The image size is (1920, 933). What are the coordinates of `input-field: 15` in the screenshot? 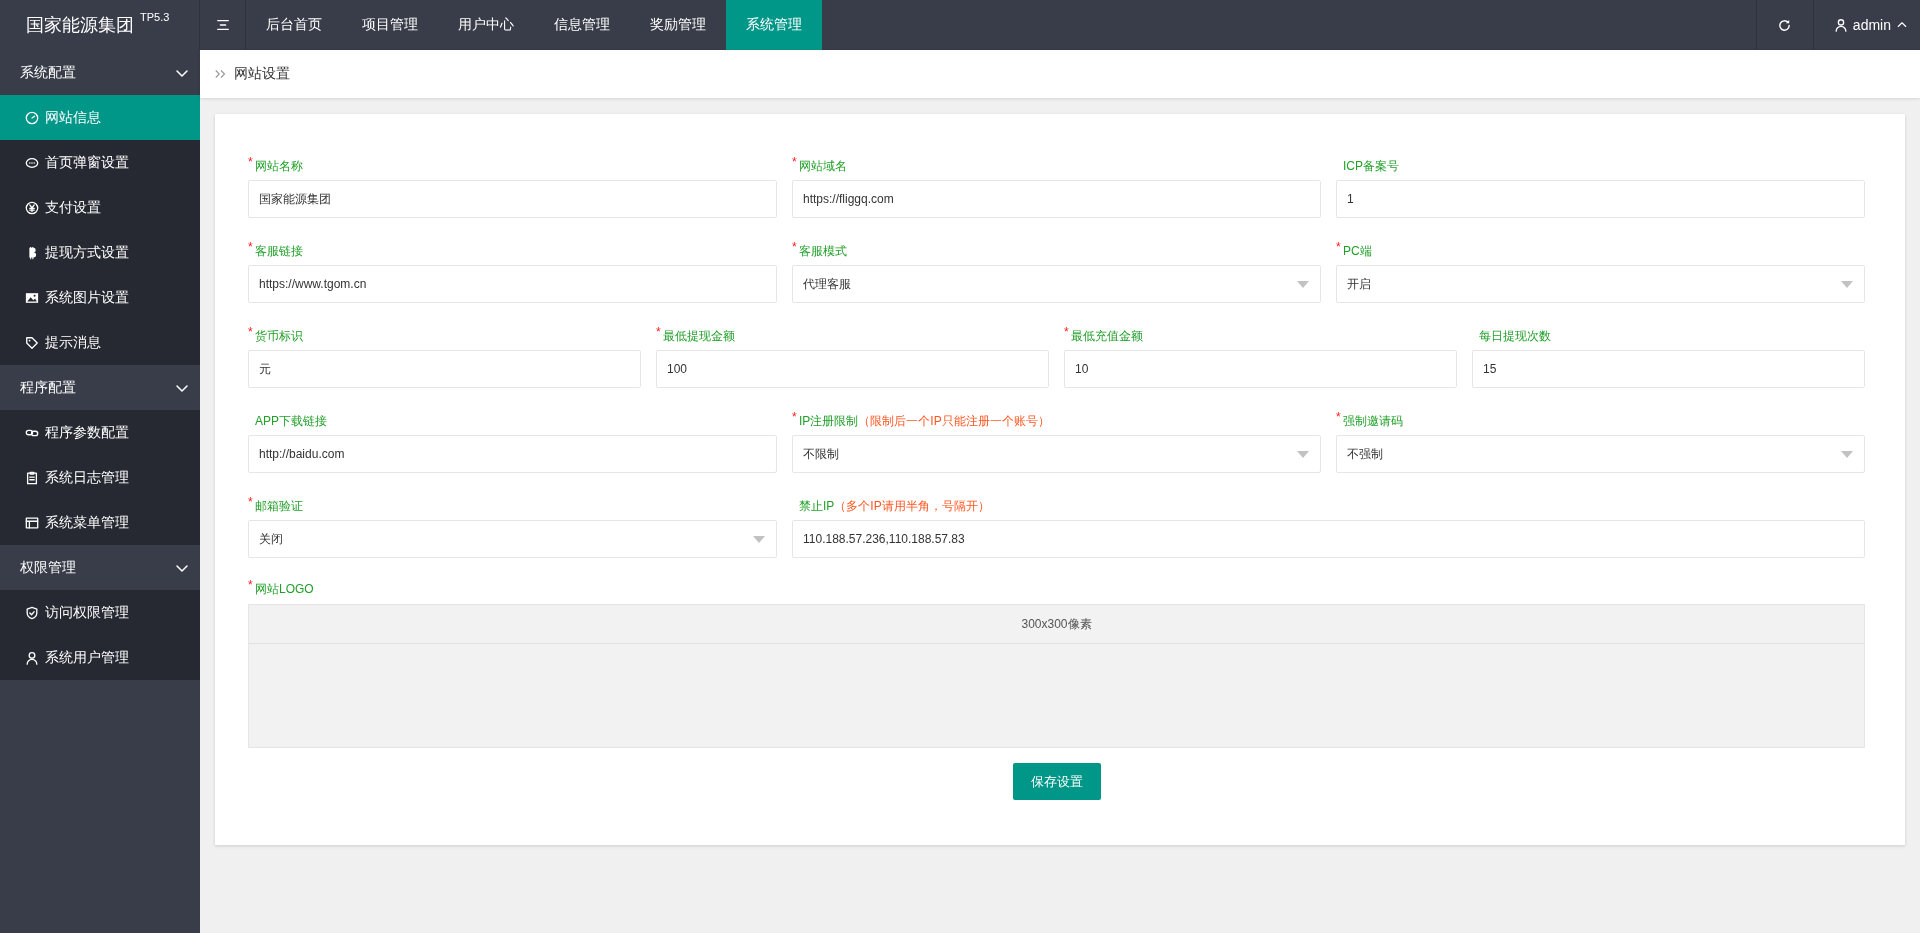 It's located at (1668, 369).